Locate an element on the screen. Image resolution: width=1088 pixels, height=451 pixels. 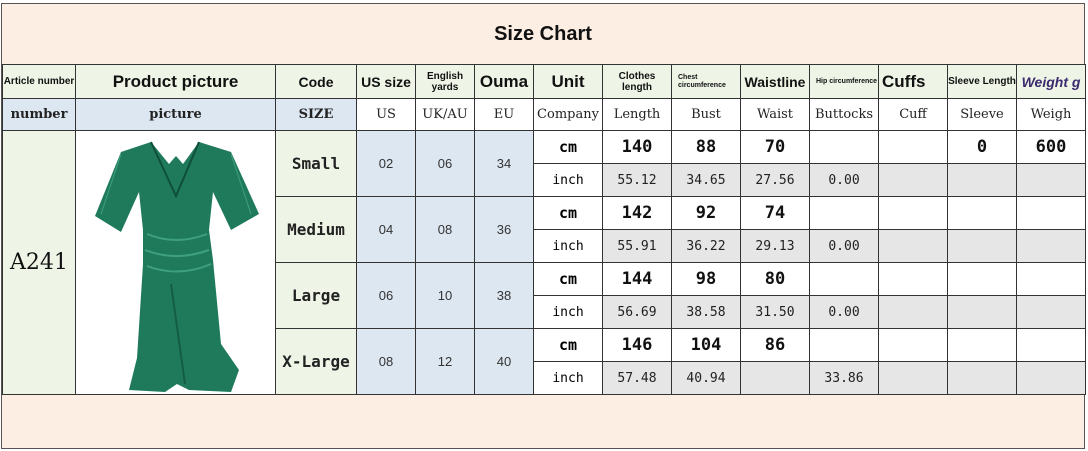
bust-cm: 92 is located at coordinates (706, 213).